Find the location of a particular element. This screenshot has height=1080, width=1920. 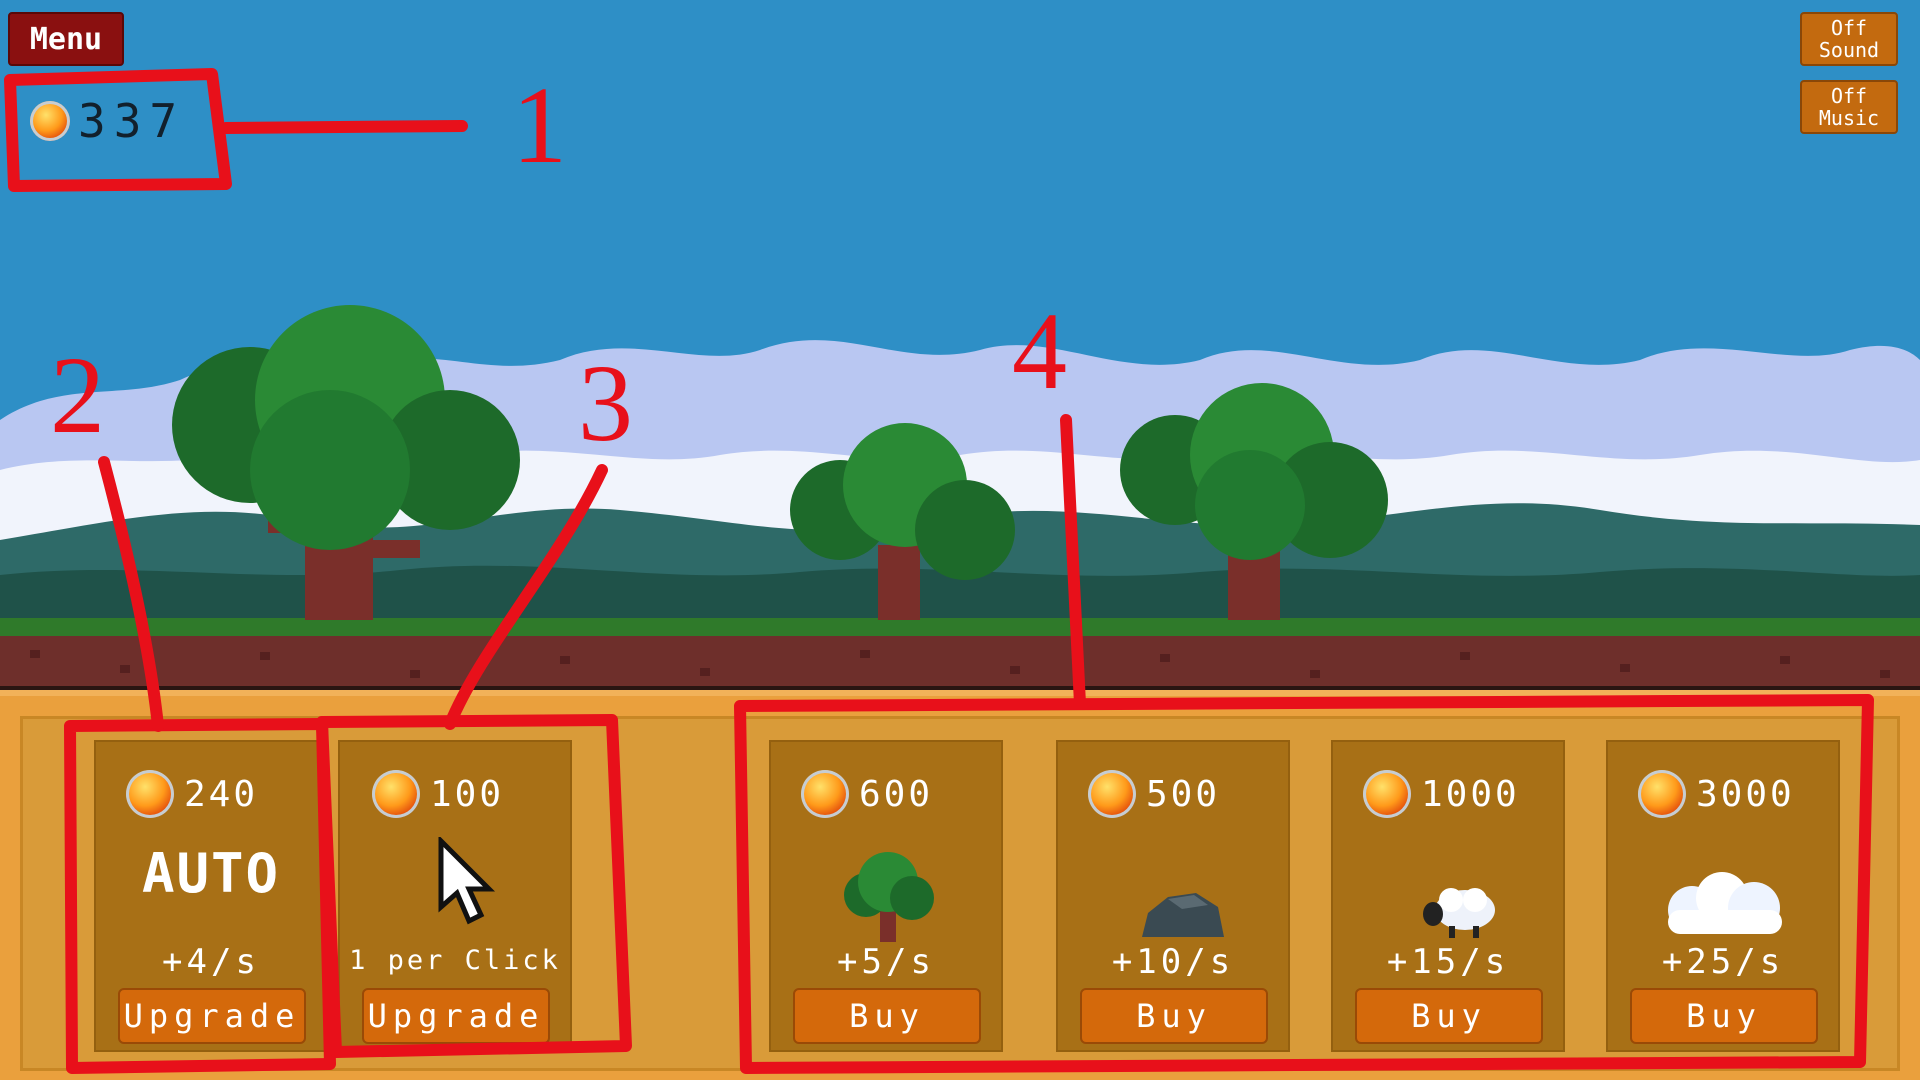

auto-upgrade-rate: +4/s is located at coordinates (211, 962).